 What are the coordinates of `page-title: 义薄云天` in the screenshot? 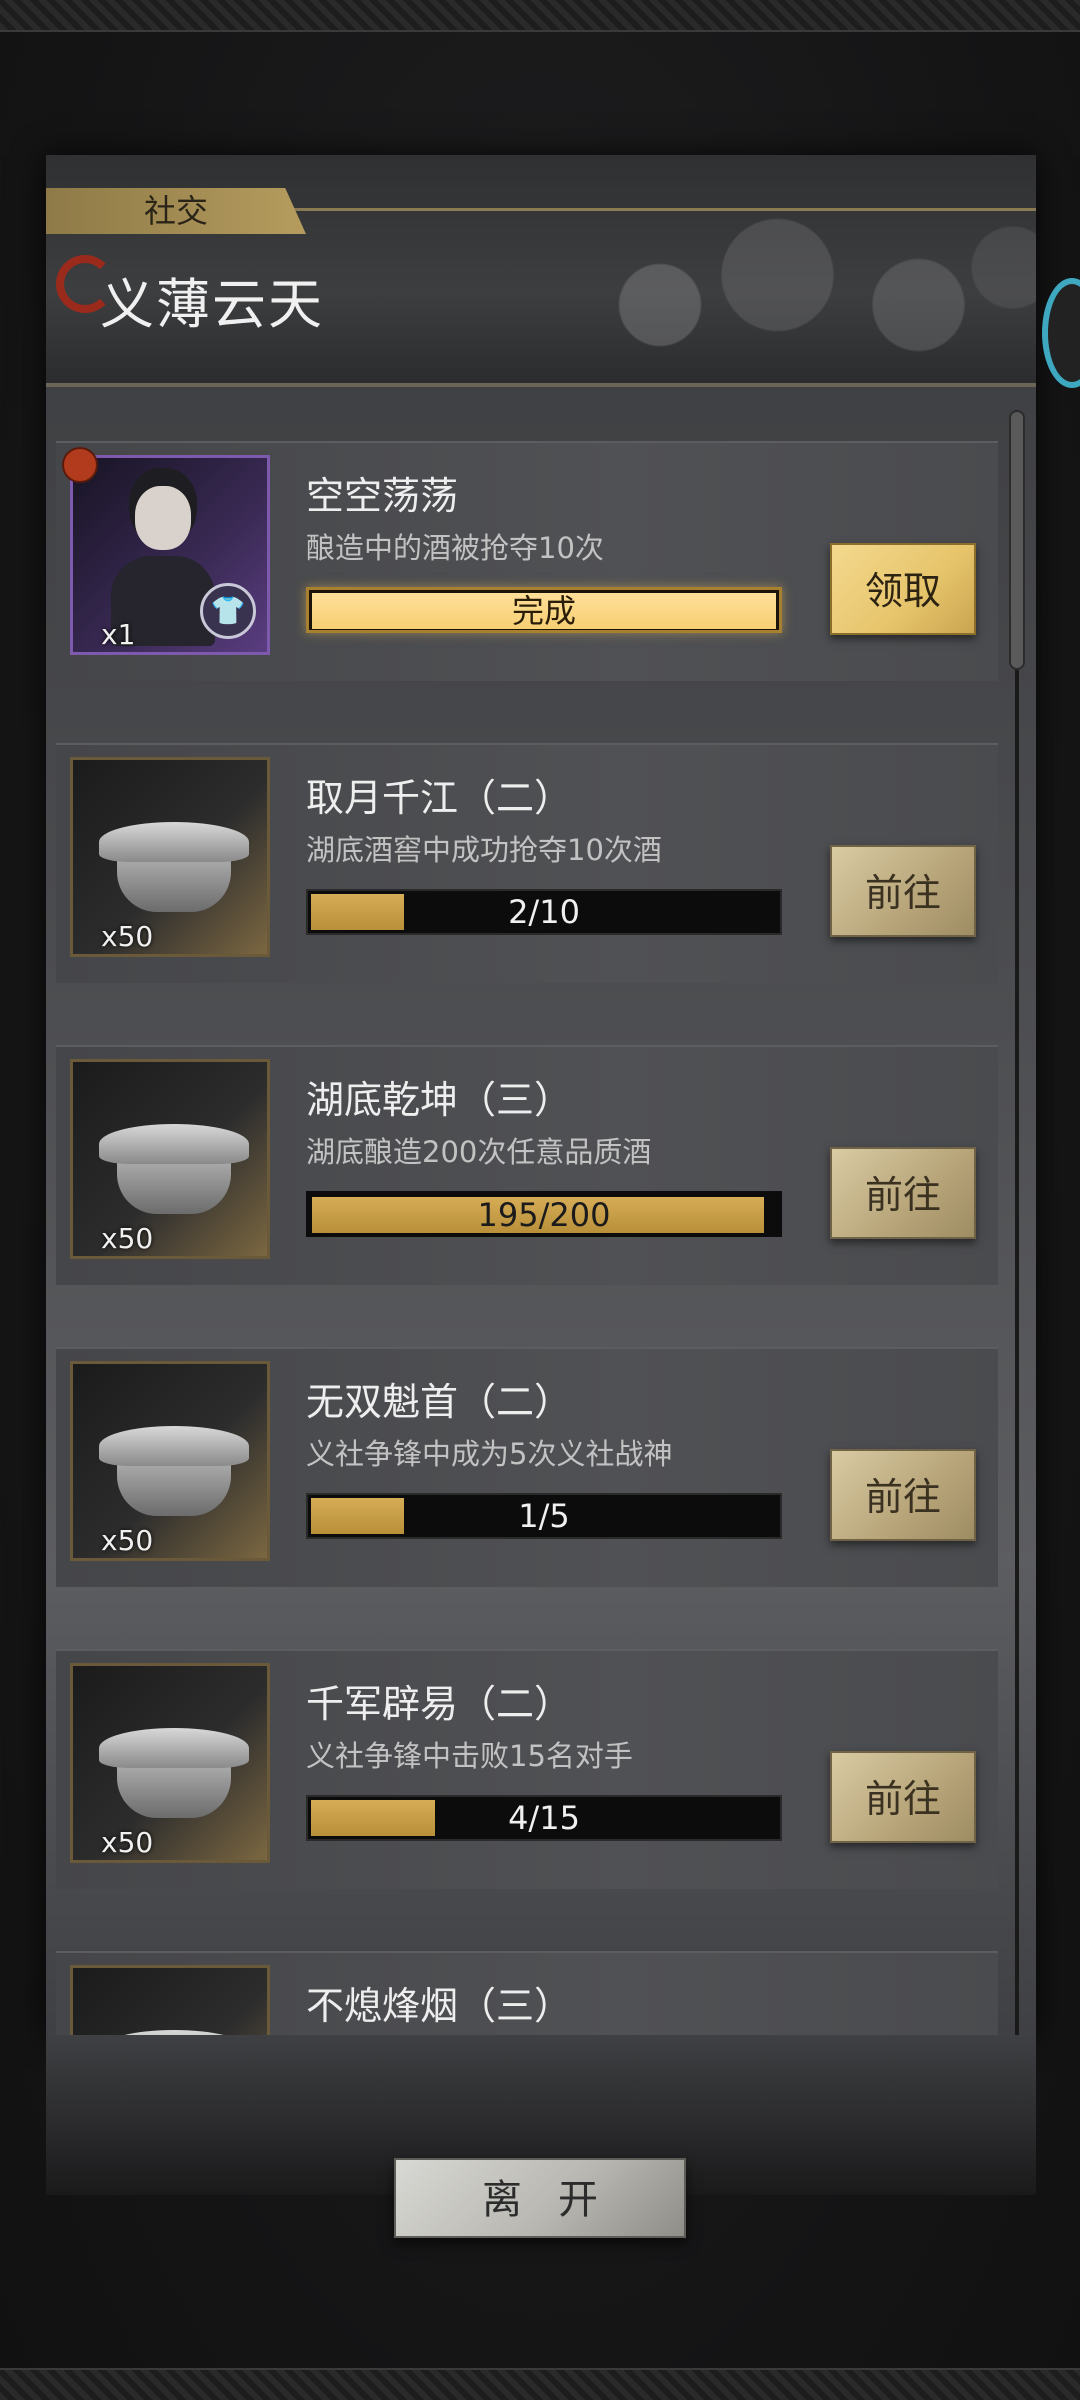 It's located at (212, 304).